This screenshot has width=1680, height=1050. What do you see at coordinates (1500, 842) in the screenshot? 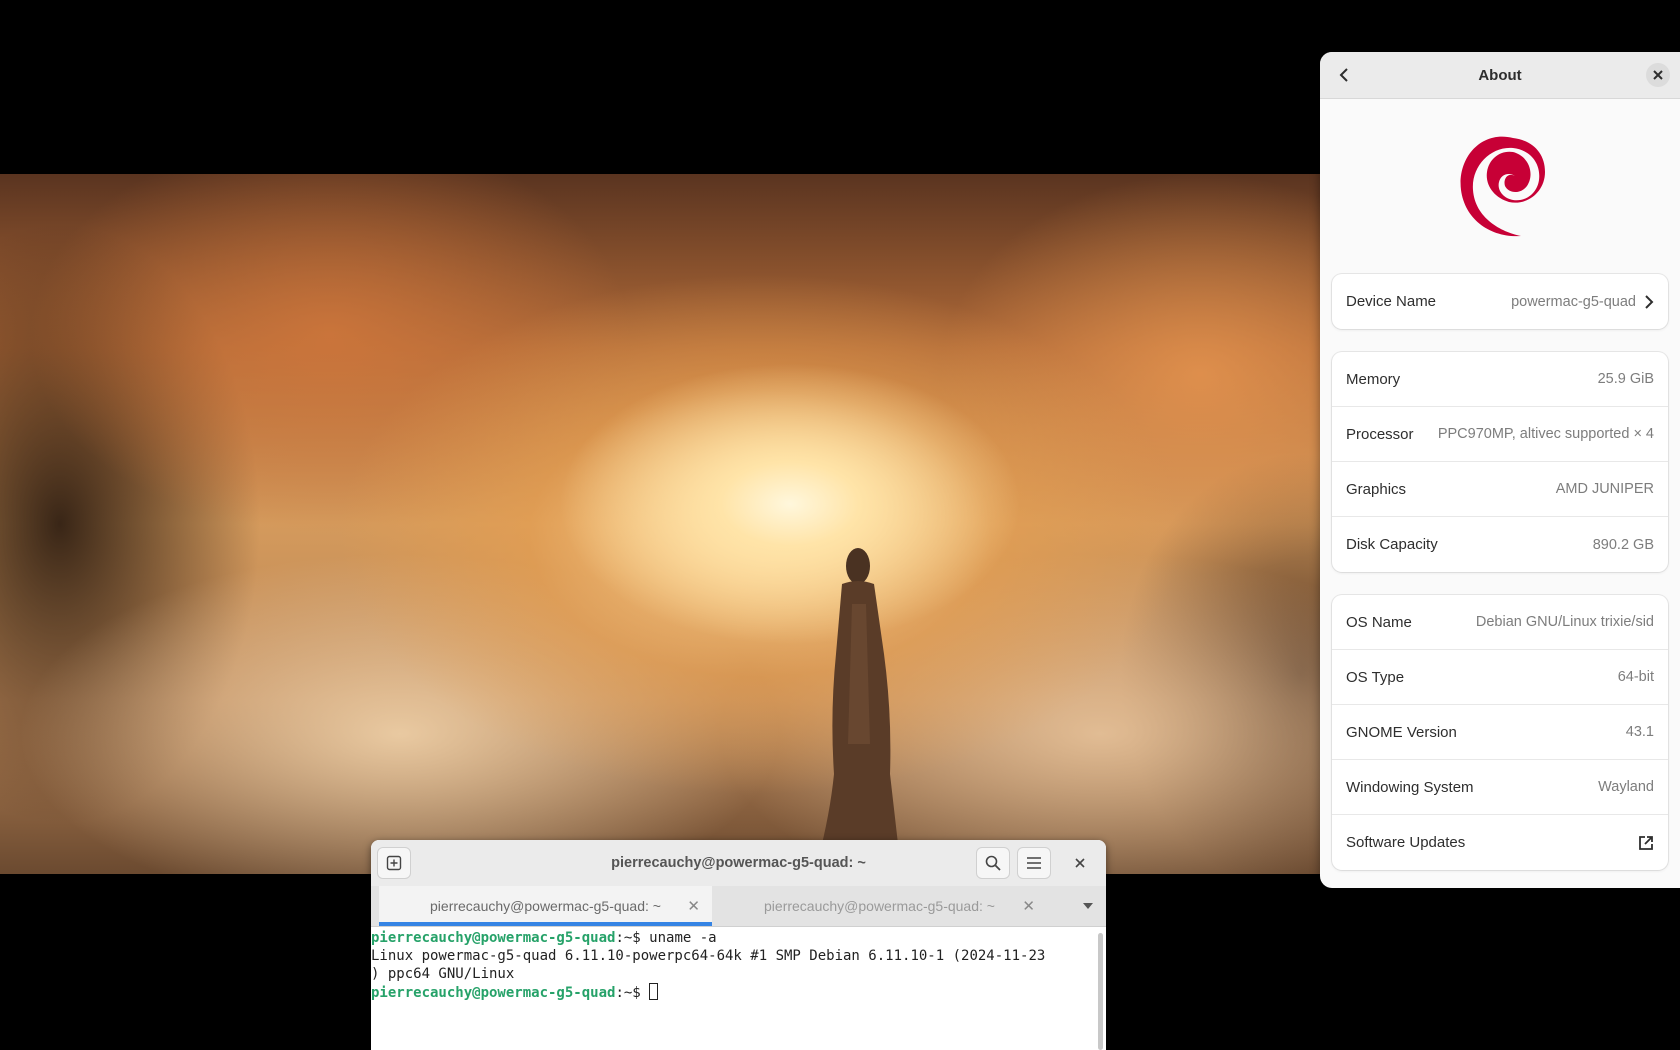
I see `software-updates-row: Software Updates` at bounding box center [1500, 842].